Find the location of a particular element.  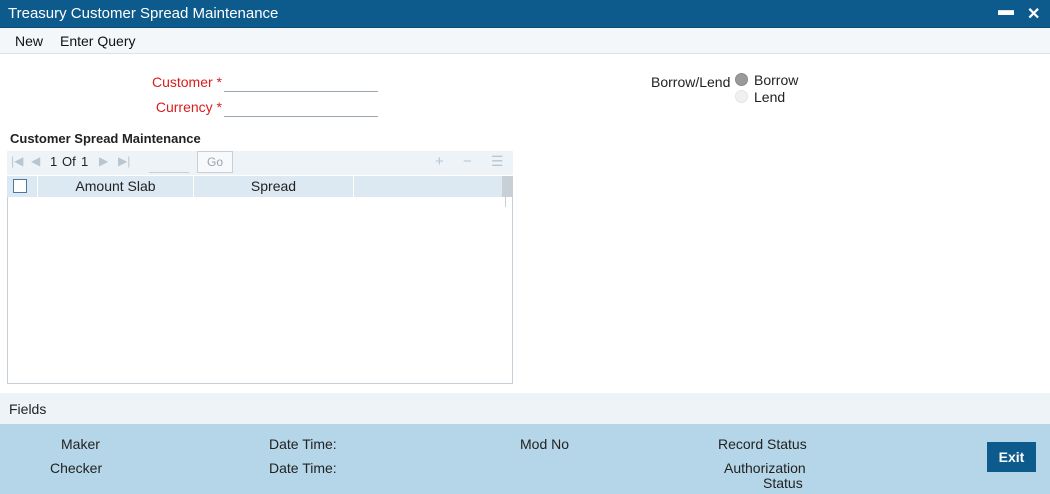

minimize-icon: ▬ is located at coordinates (1006, 11).